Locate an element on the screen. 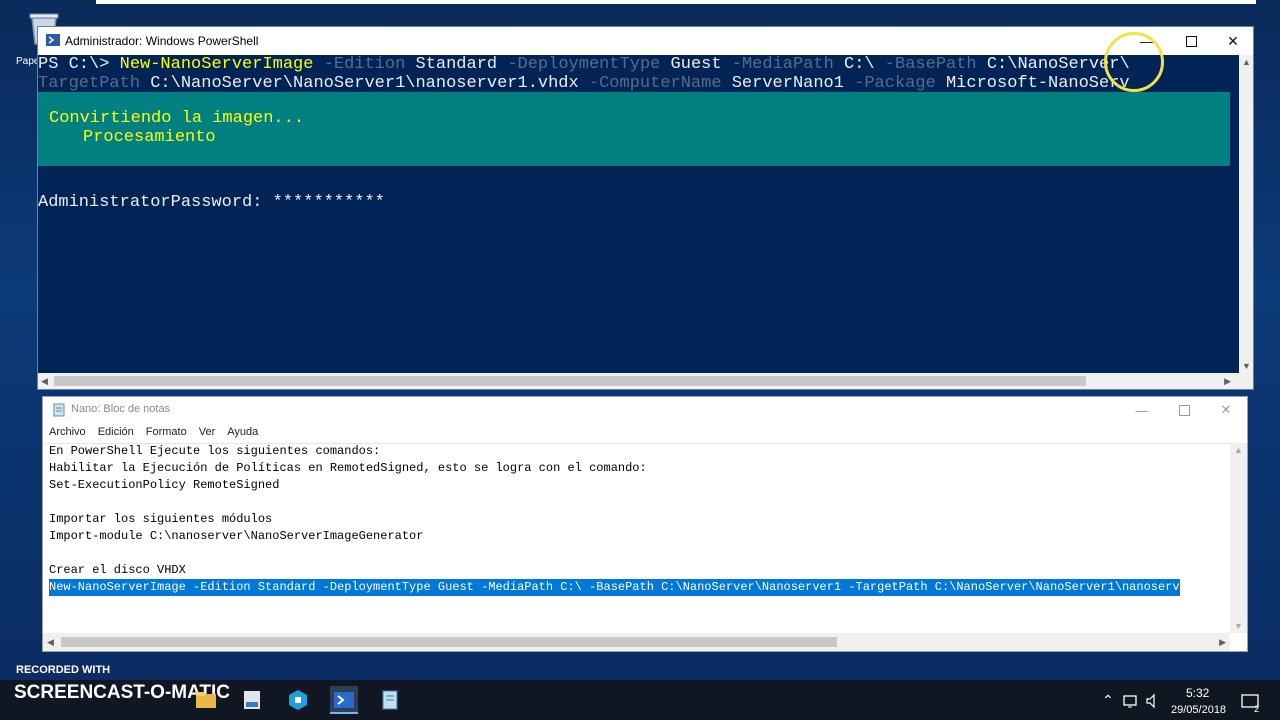 The height and width of the screenshot is (720, 1280). powershell-titlebar: Administrador: Windows PowerShell — ✕ is located at coordinates (645, 41).